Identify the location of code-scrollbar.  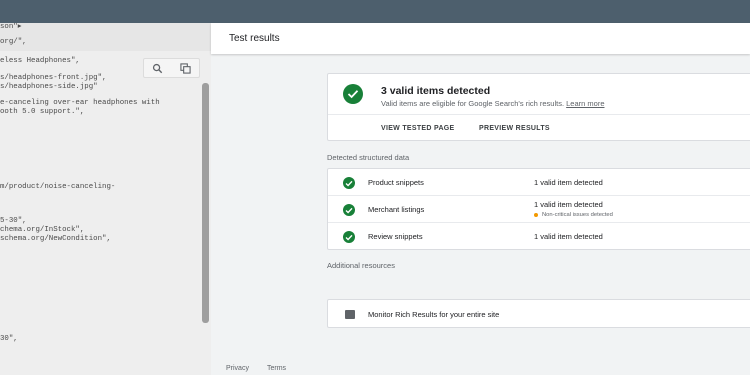
(205, 203).